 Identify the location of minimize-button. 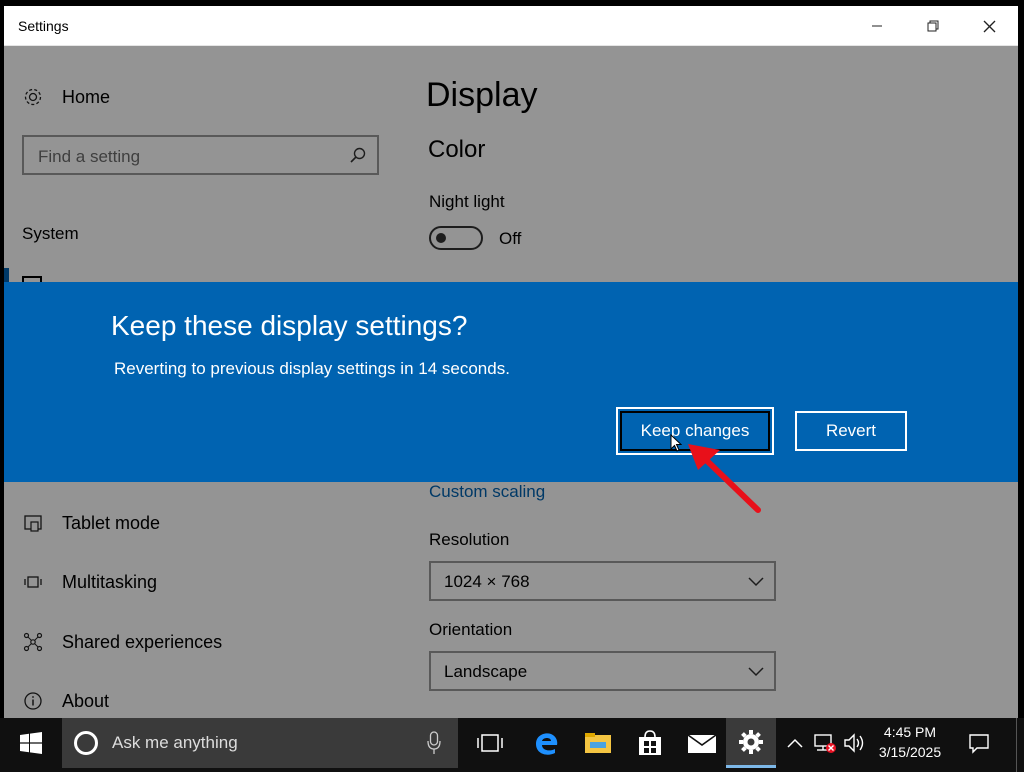
(877, 26).